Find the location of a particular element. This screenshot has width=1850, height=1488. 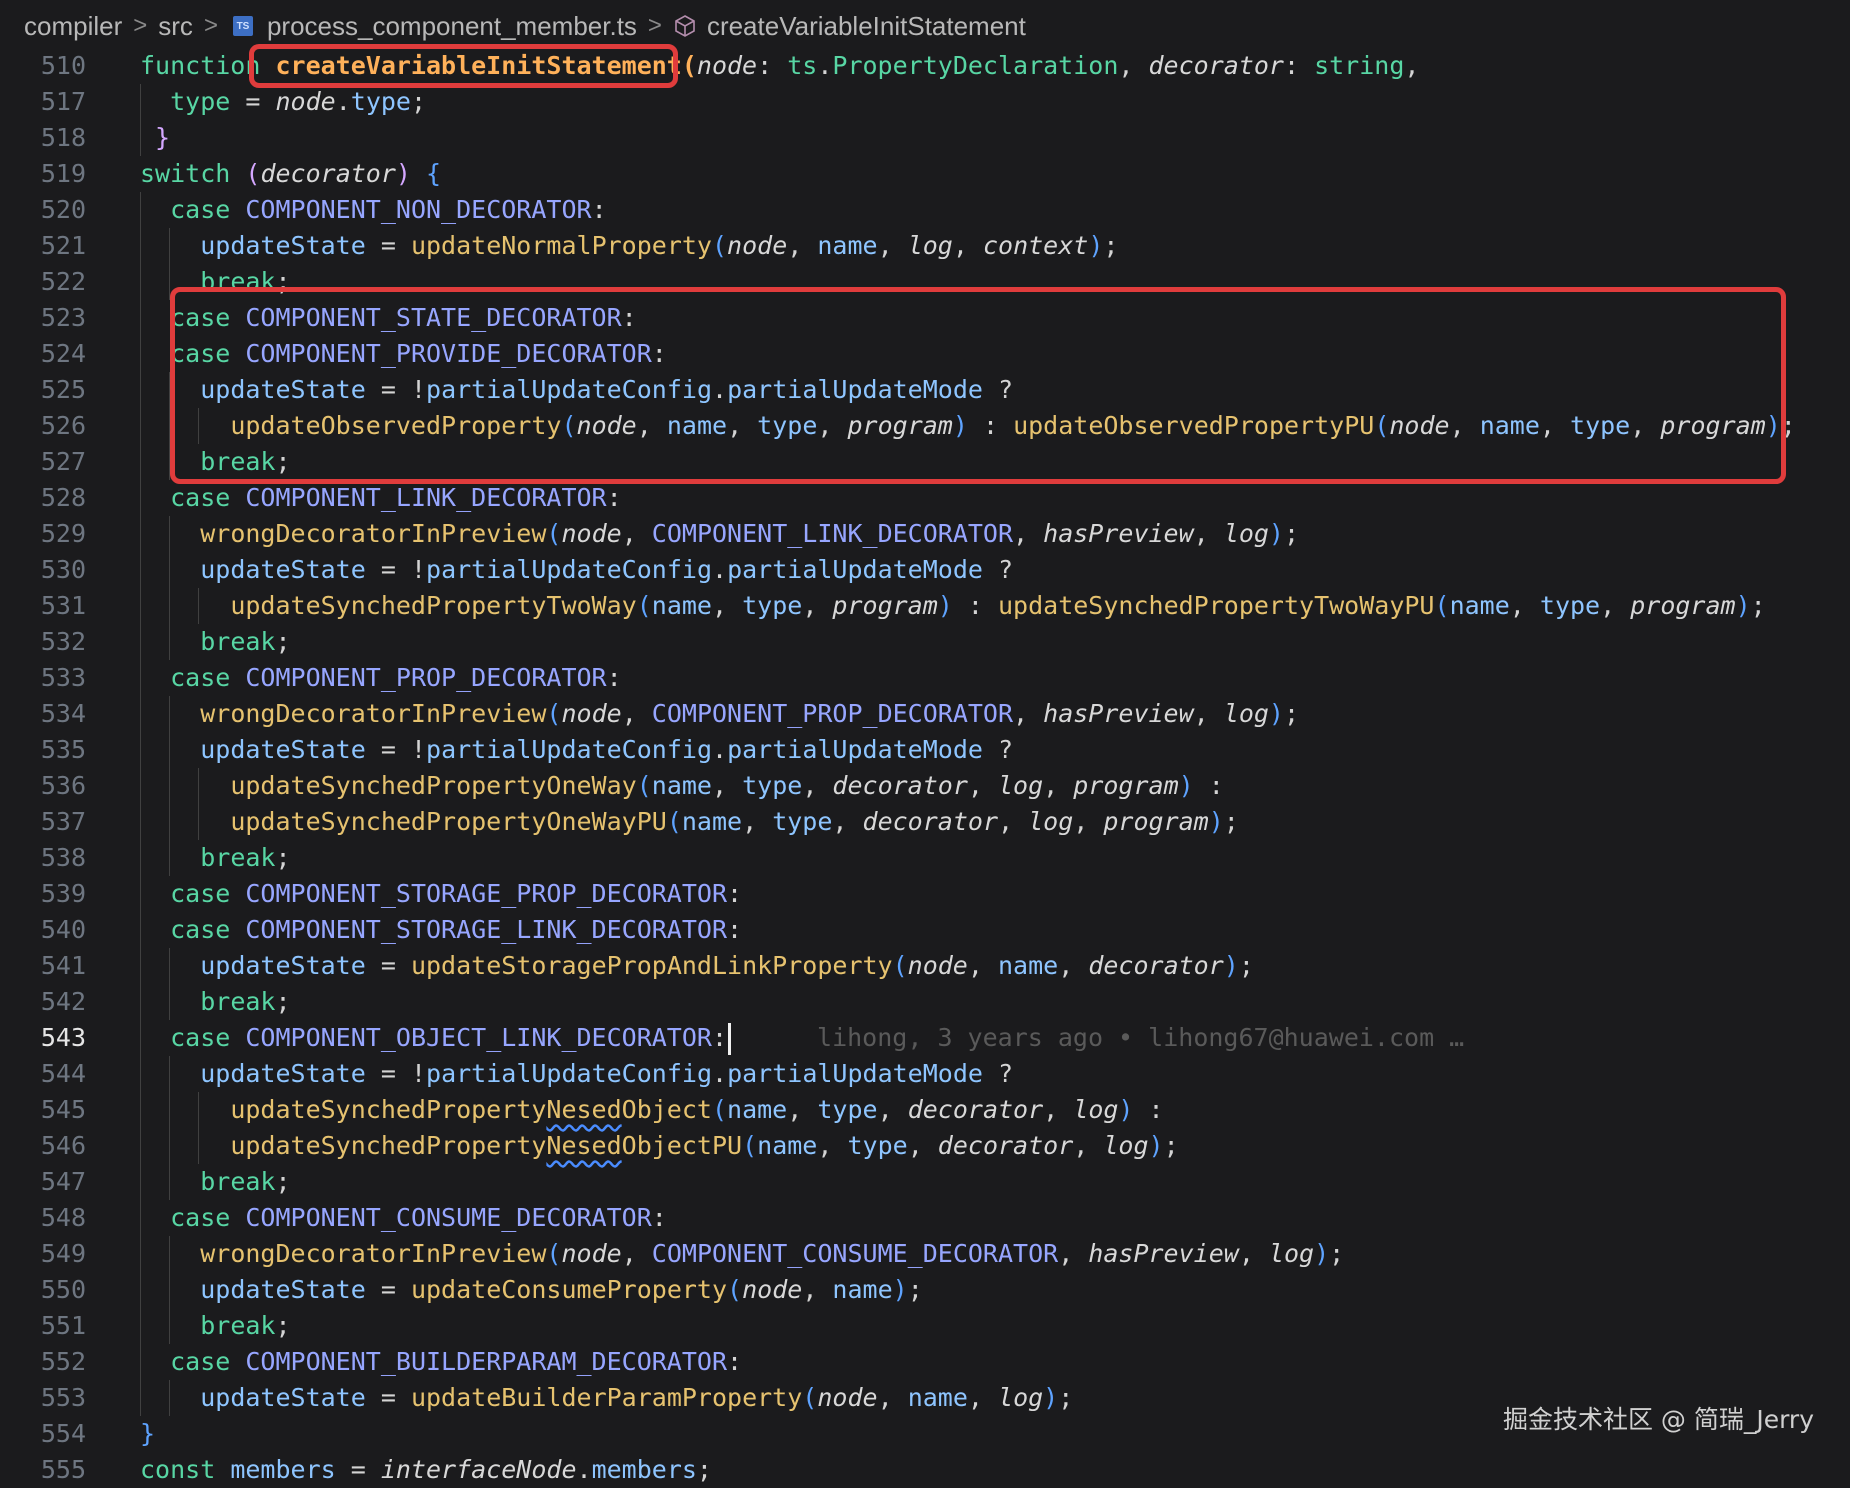

line-content: case COMPONENT_CONSUME_DECORATOR: is located at coordinates (418, 1217).